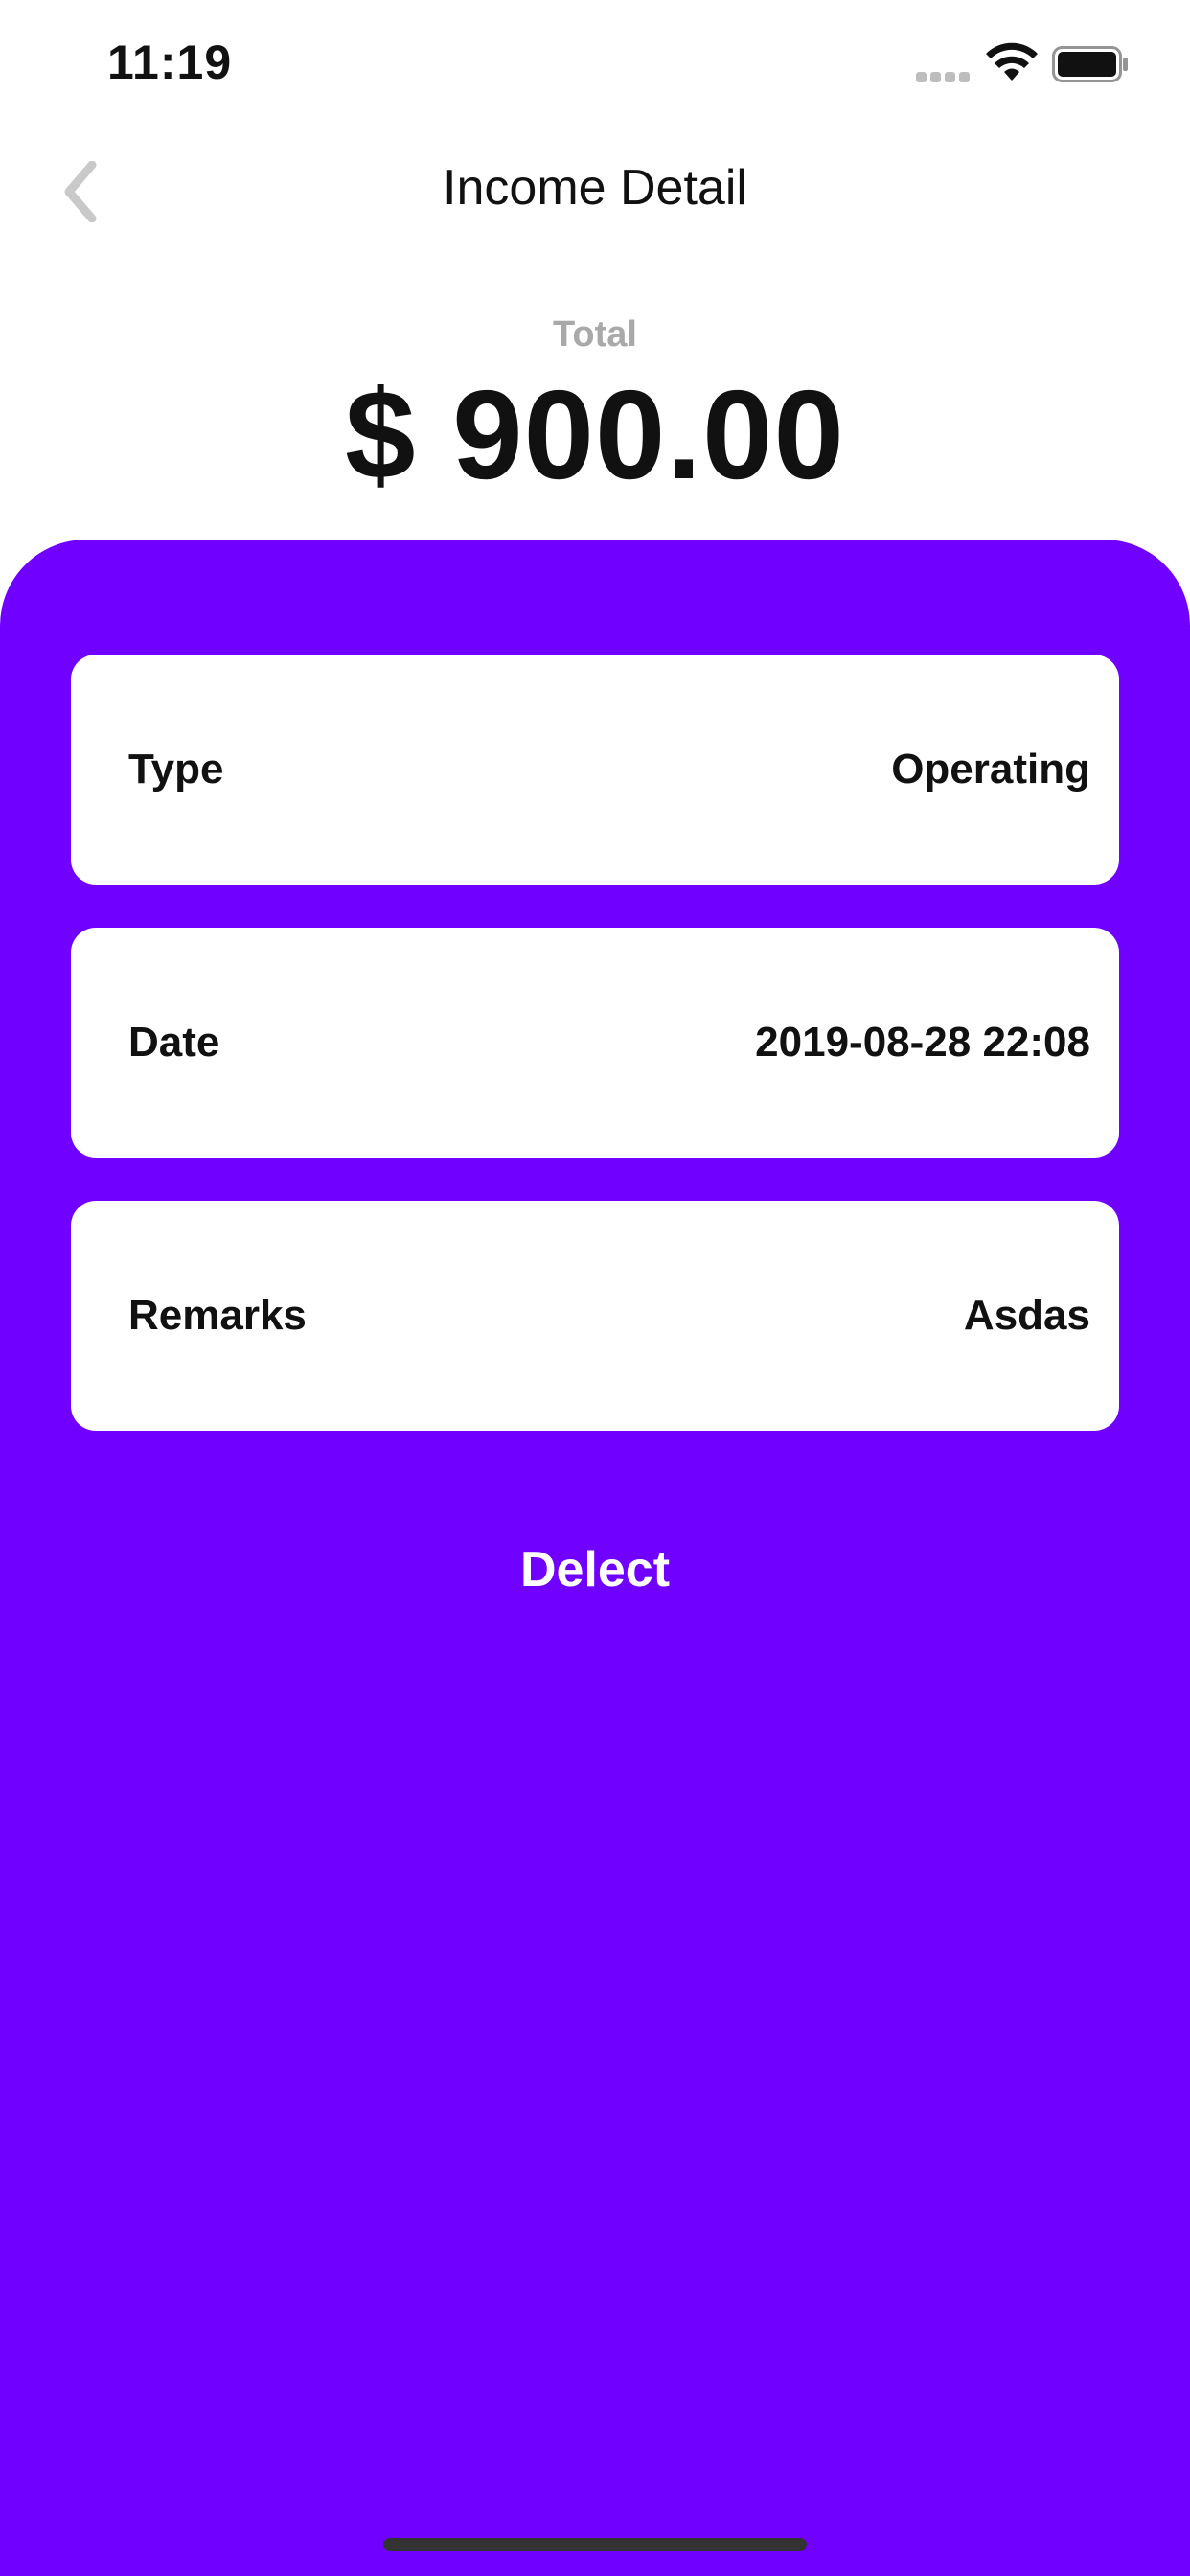 The width and height of the screenshot is (1190, 2576). I want to click on date-value: 2019-08-28 22:08, so click(922, 1042).